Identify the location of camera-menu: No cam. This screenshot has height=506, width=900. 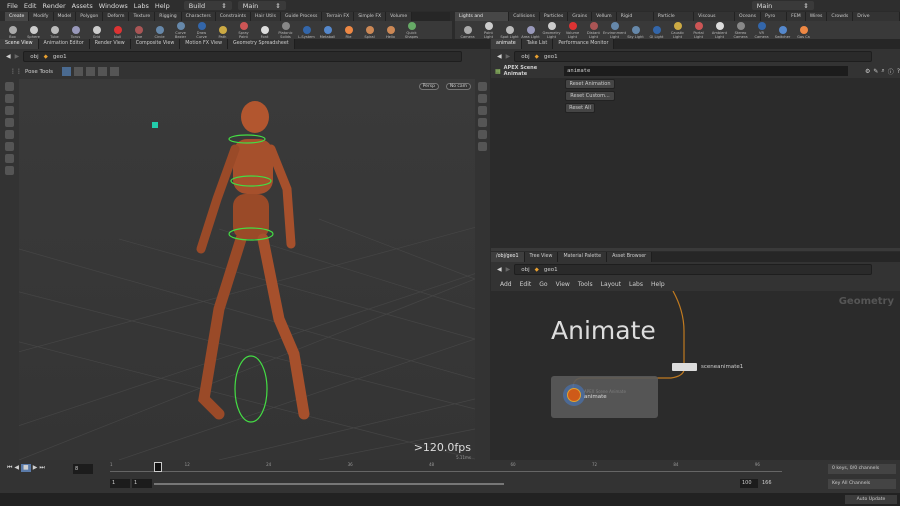
(458, 86).